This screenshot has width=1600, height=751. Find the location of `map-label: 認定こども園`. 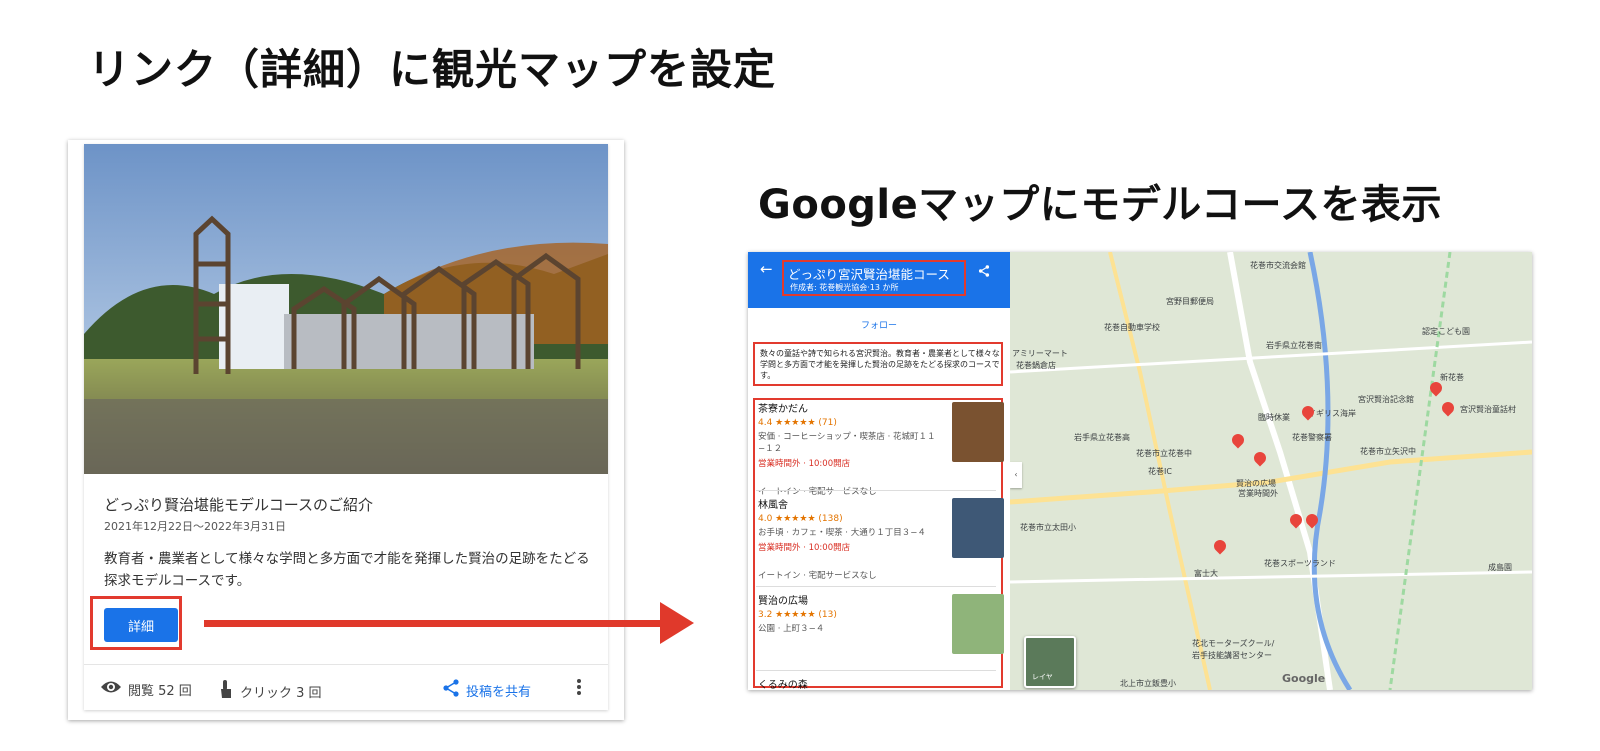

map-label: 認定こども園 is located at coordinates (1446, 331).